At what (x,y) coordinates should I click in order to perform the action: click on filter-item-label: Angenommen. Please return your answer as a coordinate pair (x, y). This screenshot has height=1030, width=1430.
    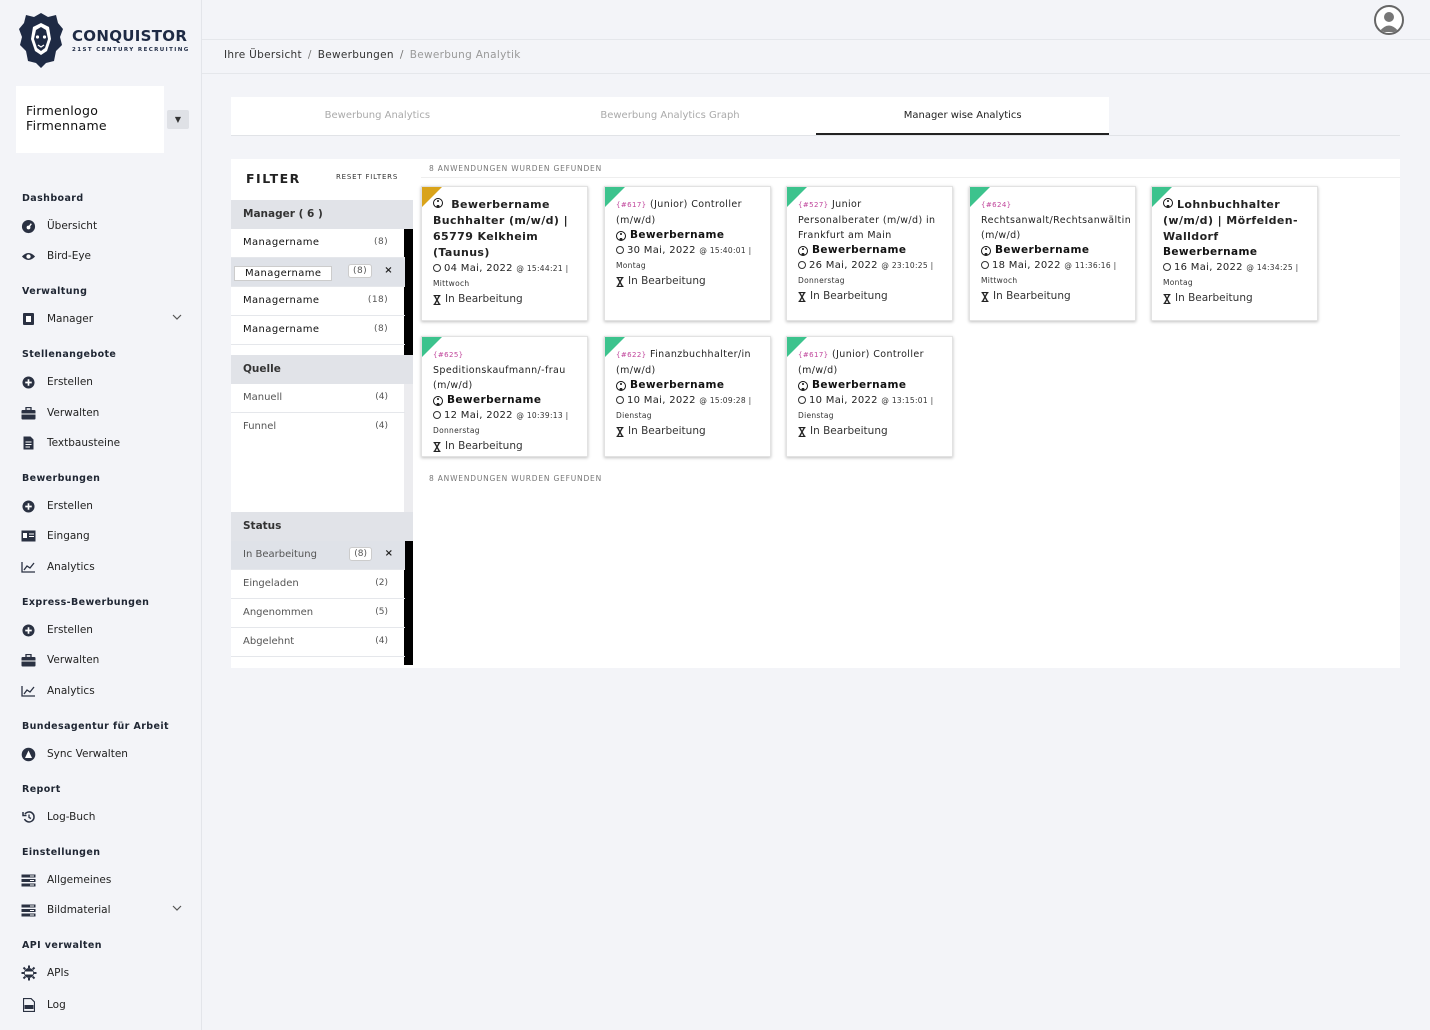
    Looking at the image, I should click on (278, 612).